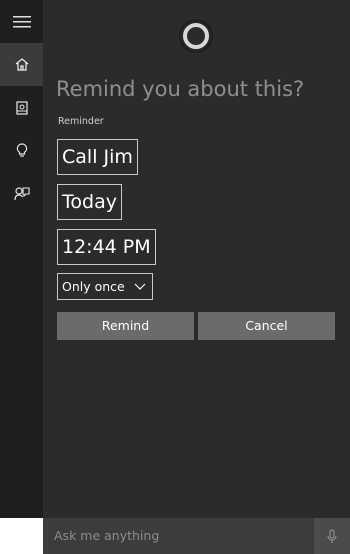 This screenshot has width=350, height=554. I want to click on cortana-logo-icon, so click(196, 36).